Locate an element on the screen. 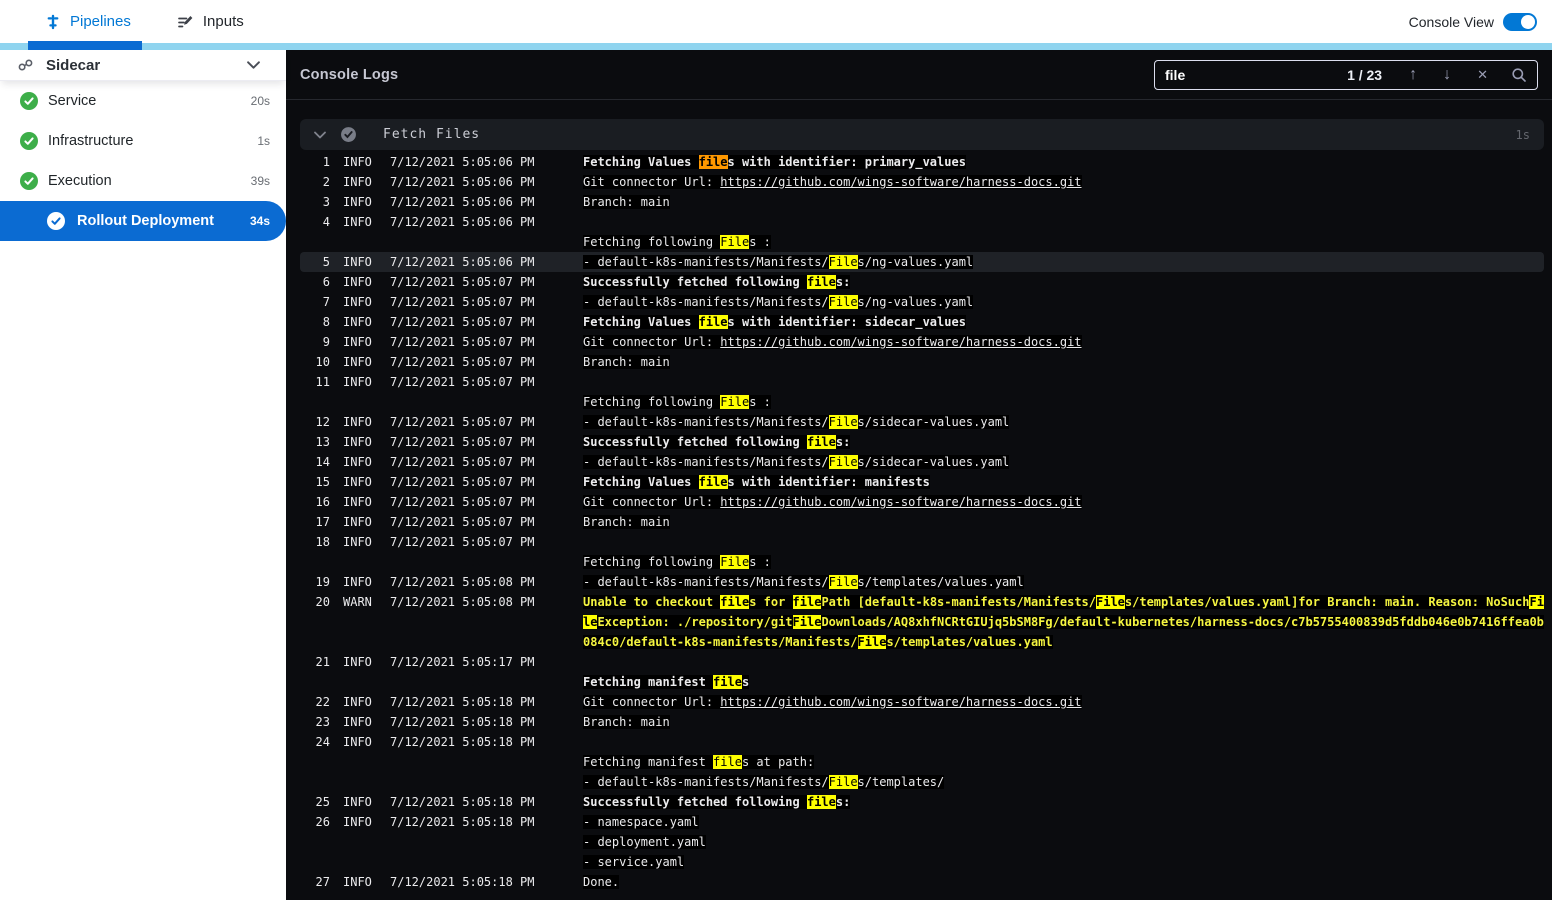 The width and height of the screenshot is (1552, 900). stage-duration: 39s is located at coordinates (260, 181).